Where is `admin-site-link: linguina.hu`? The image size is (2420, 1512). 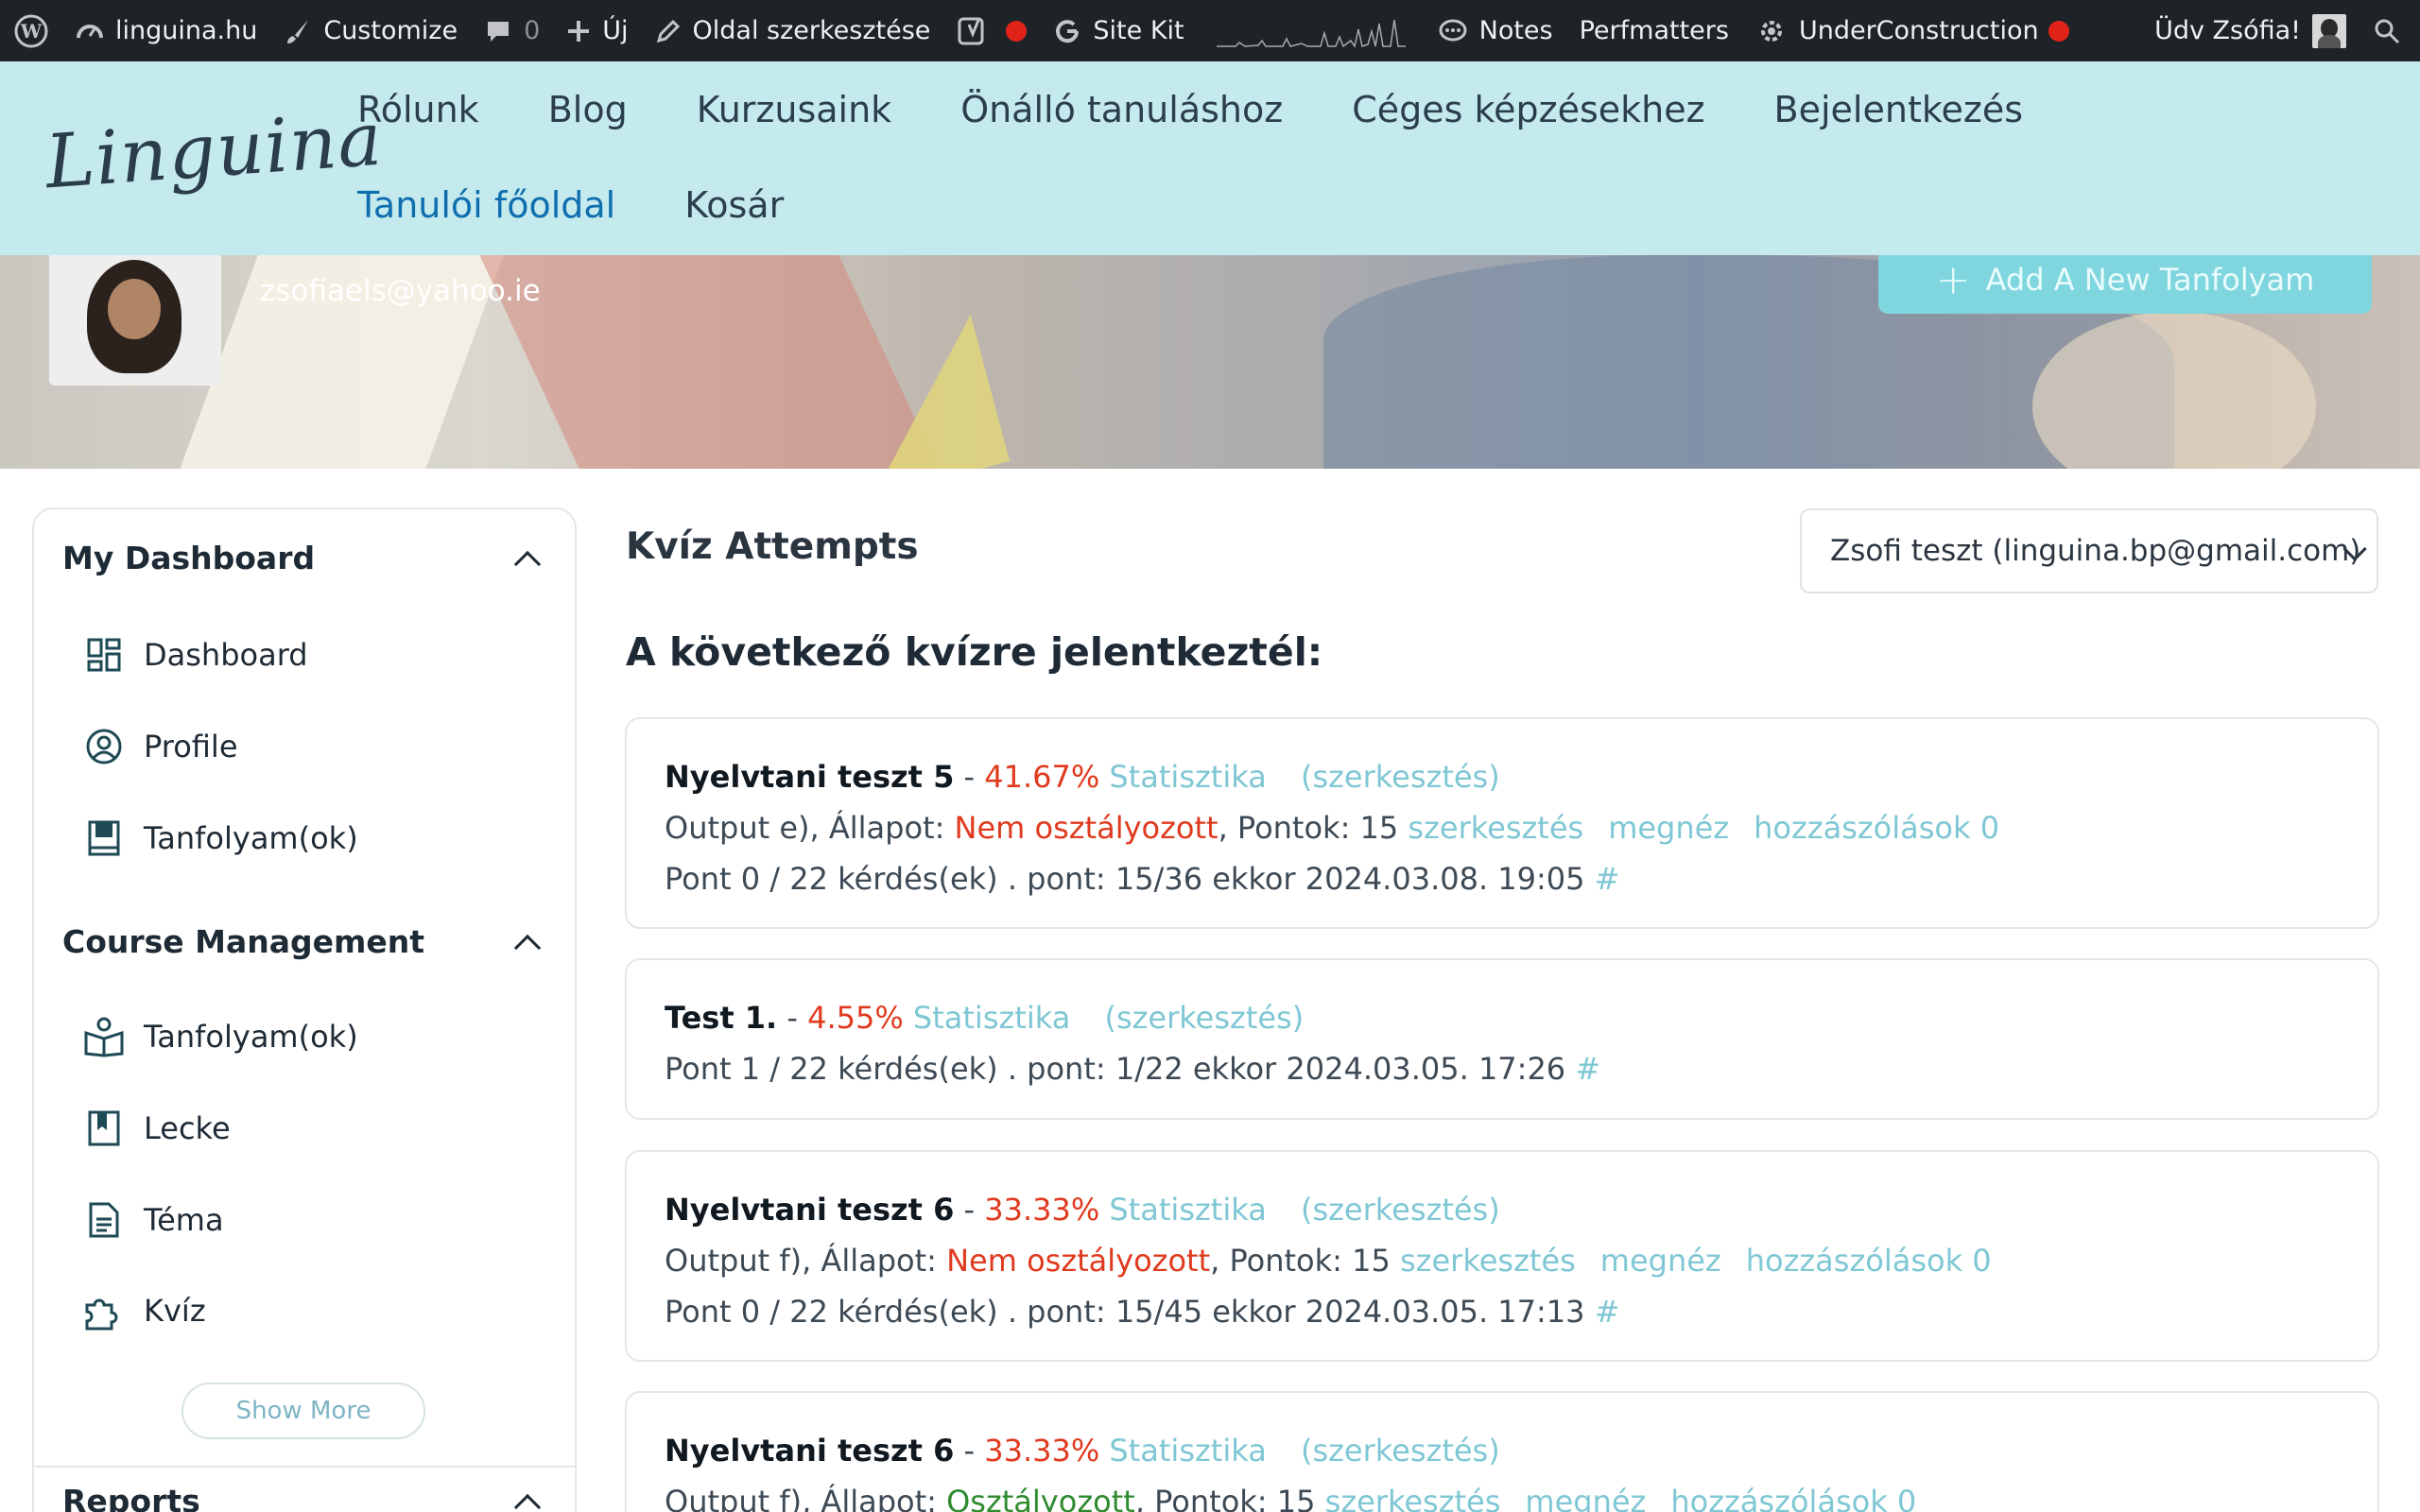 admin-site-link: linguina.hu is located at coordinates (166, 30).